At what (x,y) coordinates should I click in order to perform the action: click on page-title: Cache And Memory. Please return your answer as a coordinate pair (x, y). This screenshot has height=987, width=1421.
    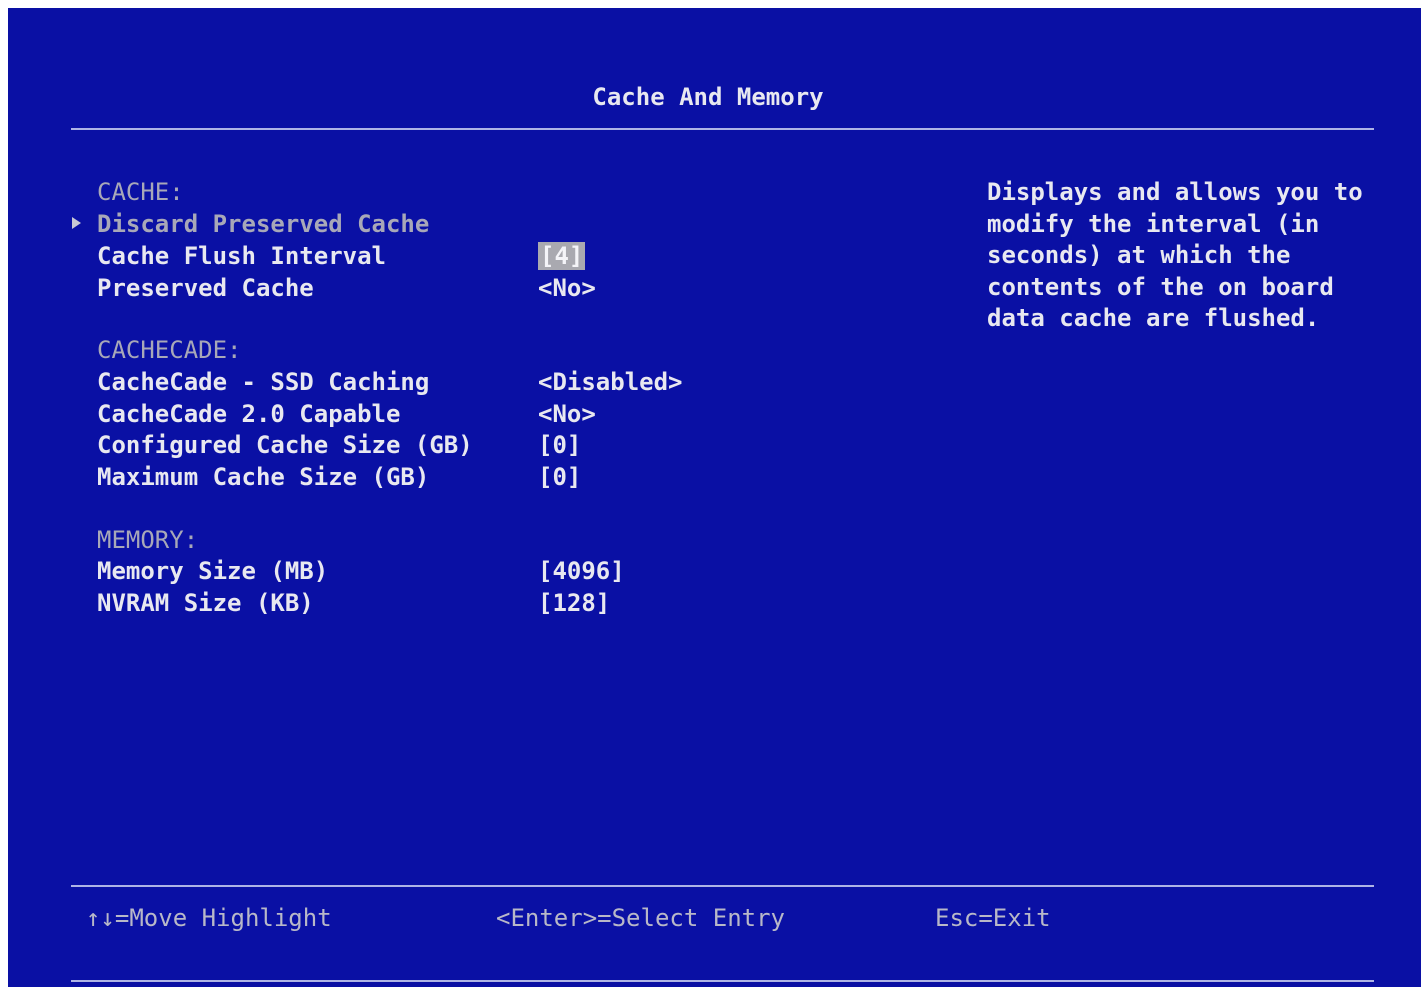
    Looking at the image, I should click on (708, 97).